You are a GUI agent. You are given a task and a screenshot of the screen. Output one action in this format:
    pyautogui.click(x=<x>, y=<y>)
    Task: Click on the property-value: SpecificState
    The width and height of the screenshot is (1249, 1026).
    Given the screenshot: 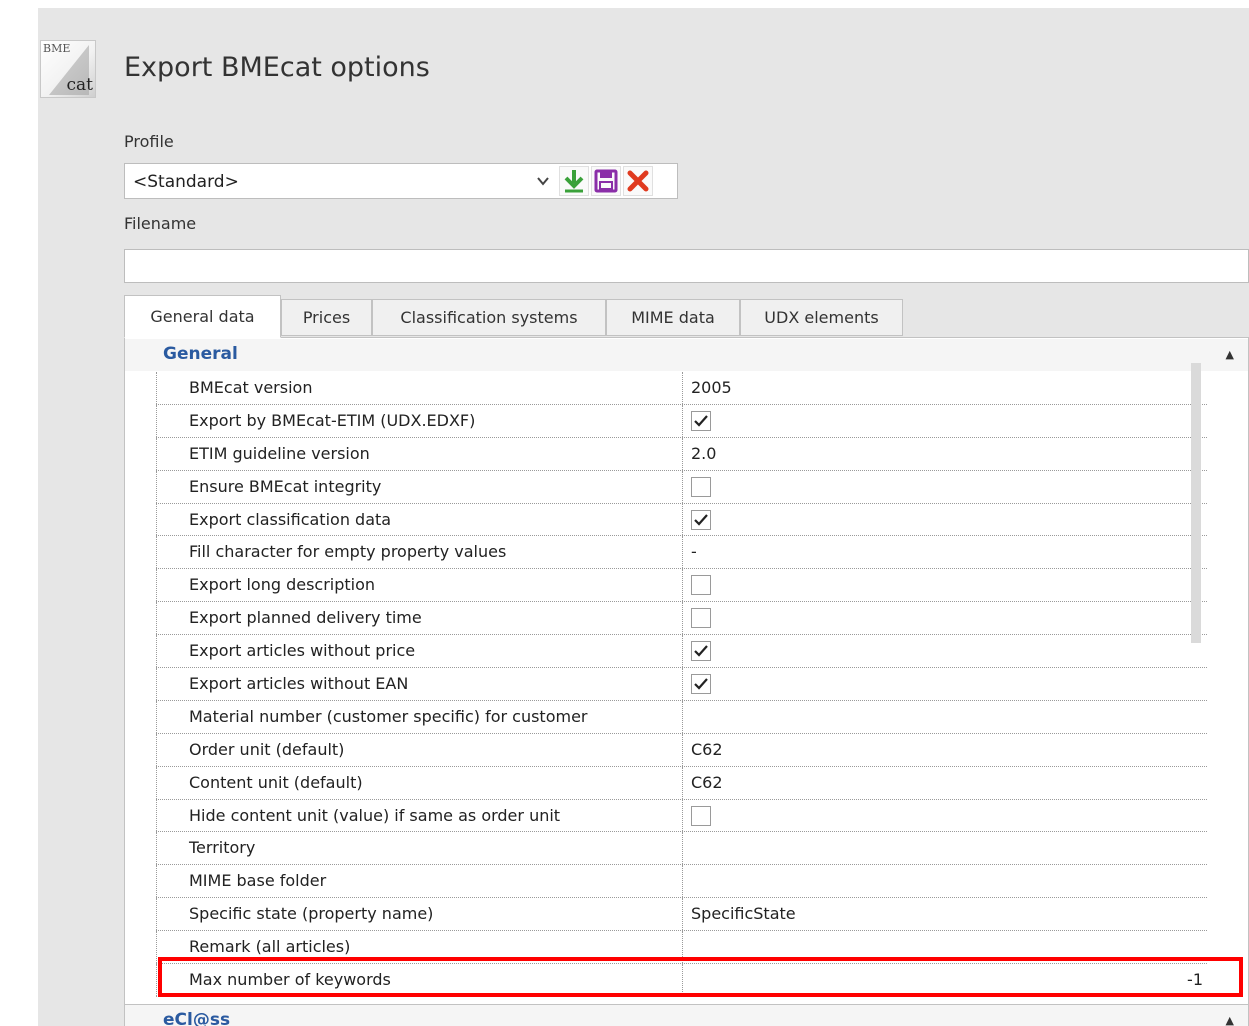 What is the action you would take?
    pyautogui.click(x=949, y=914)
    